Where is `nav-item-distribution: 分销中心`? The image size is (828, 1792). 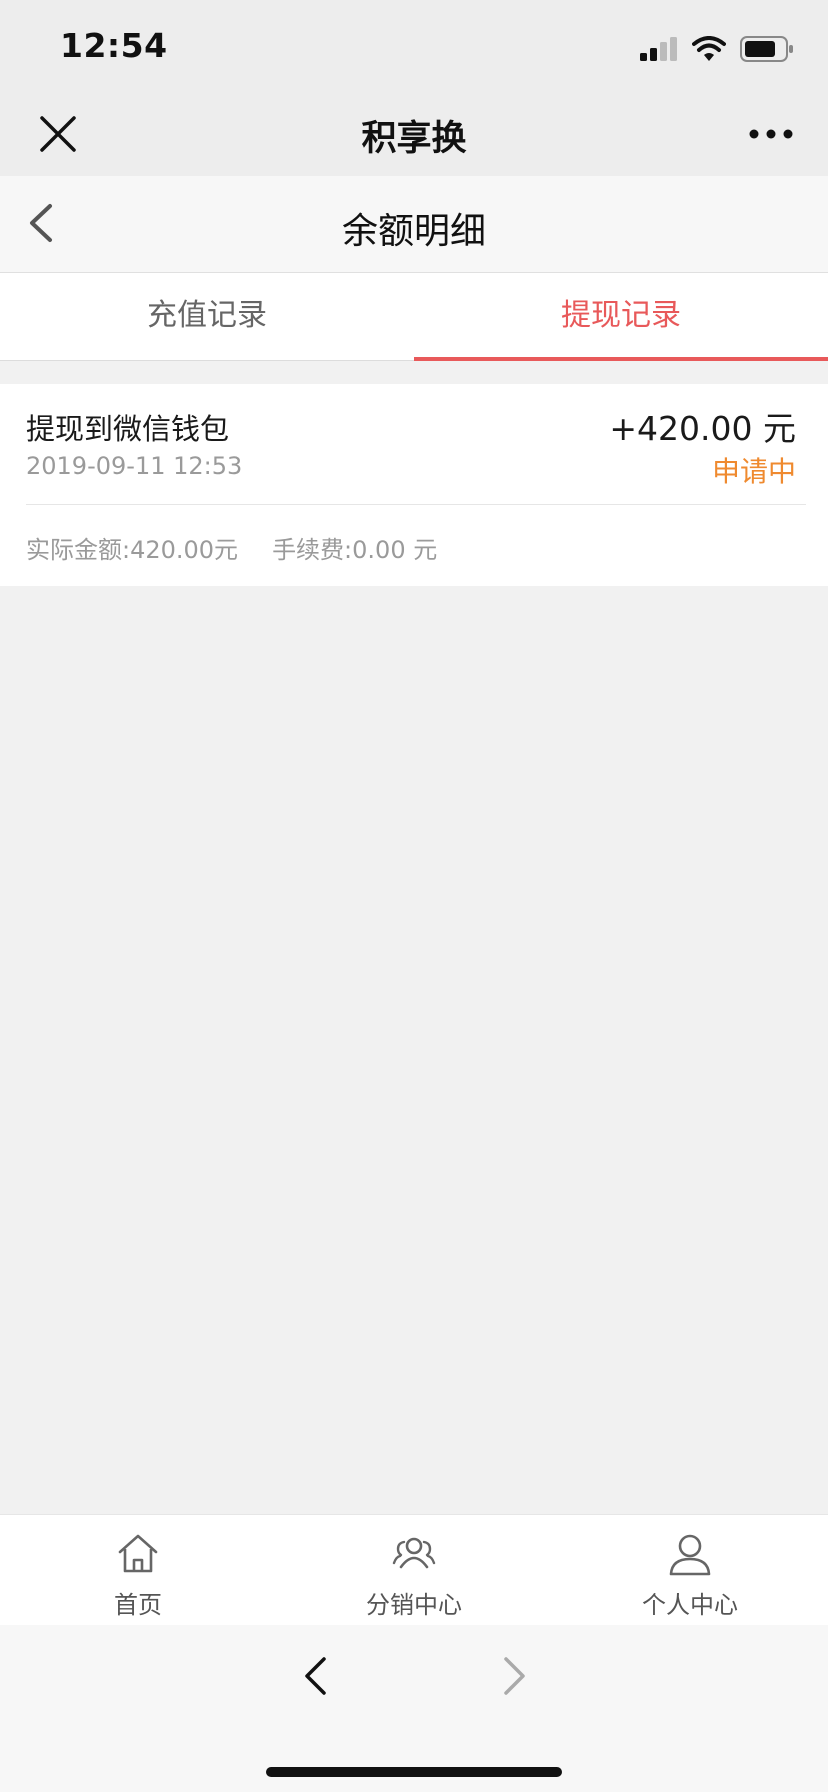
nav-item-distribution: 分销中心 is located at coordinates (414, 1570).